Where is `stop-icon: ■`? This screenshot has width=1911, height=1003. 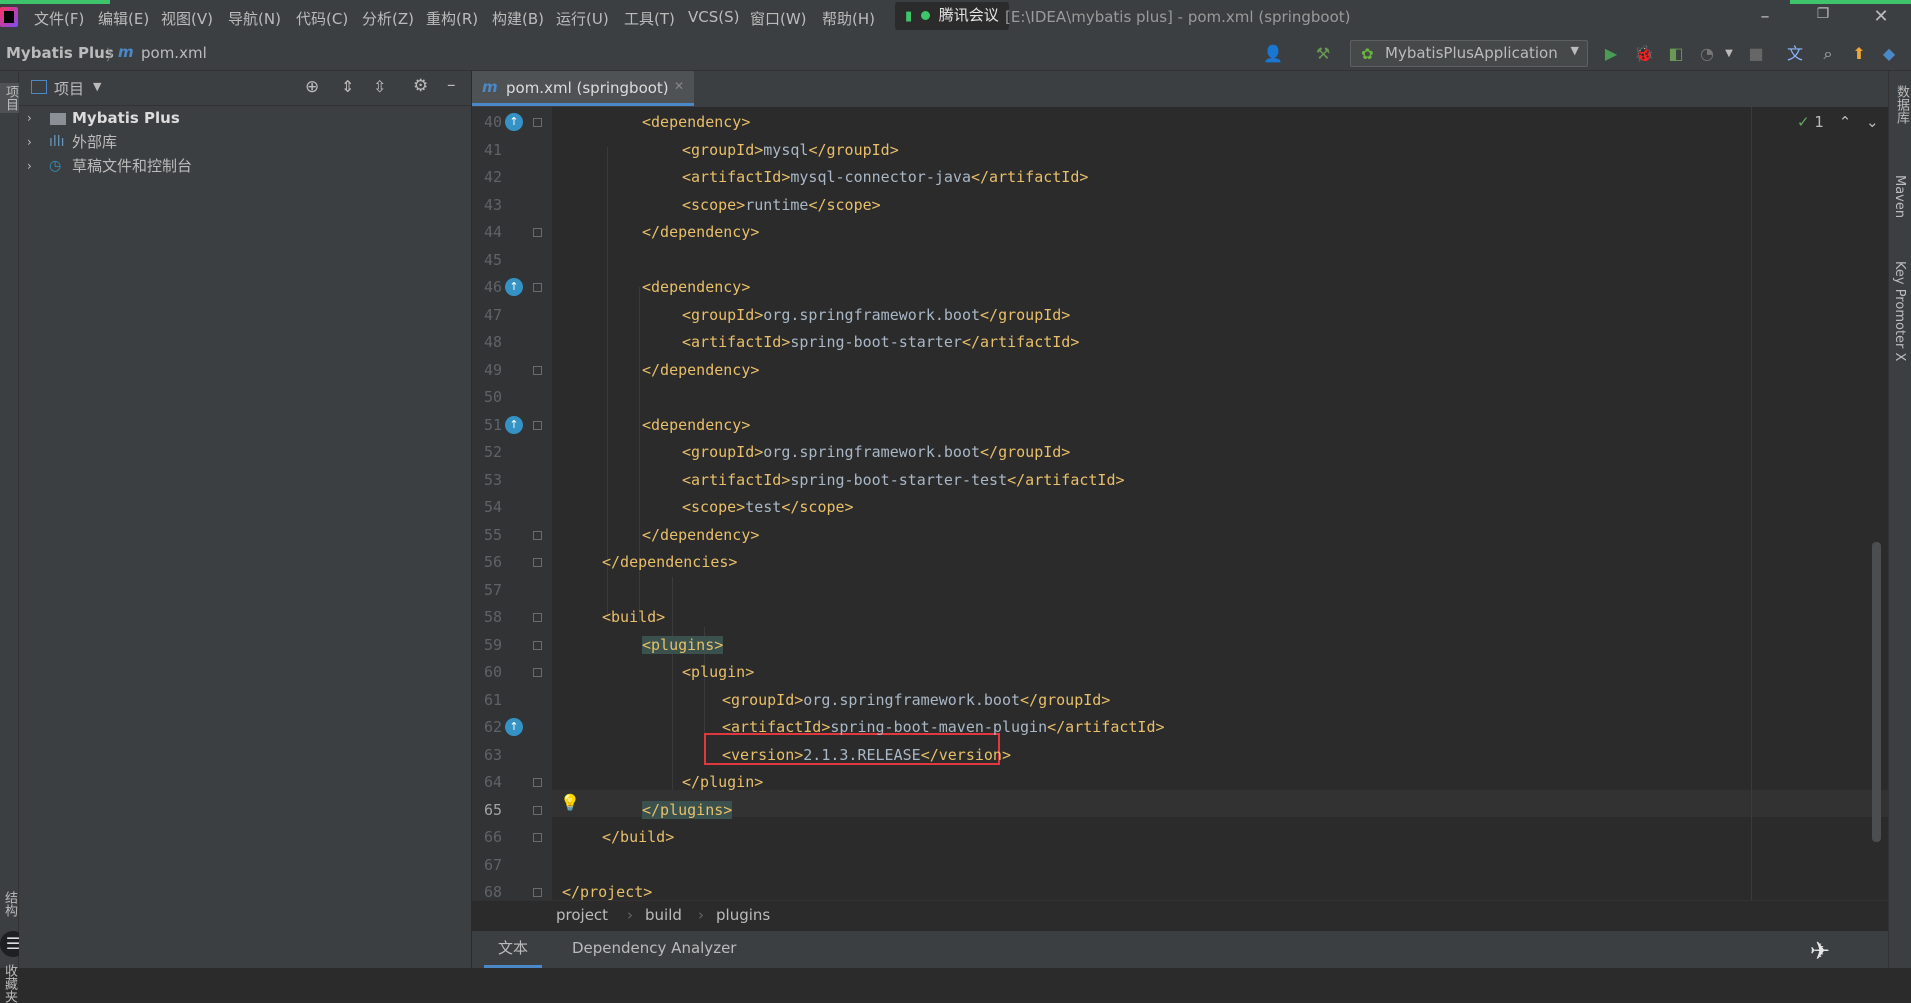 stop-icon: ■ is located at coordinates (1756, 54).